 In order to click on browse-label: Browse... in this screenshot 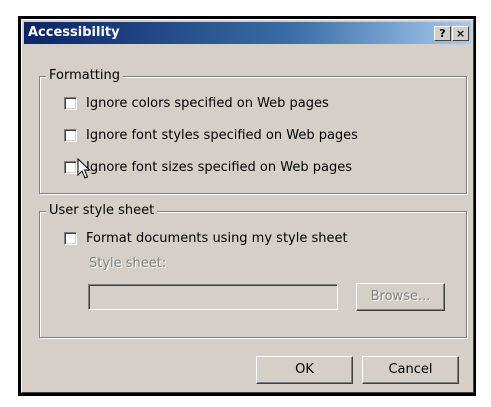, I will do `click(400, 296)`.